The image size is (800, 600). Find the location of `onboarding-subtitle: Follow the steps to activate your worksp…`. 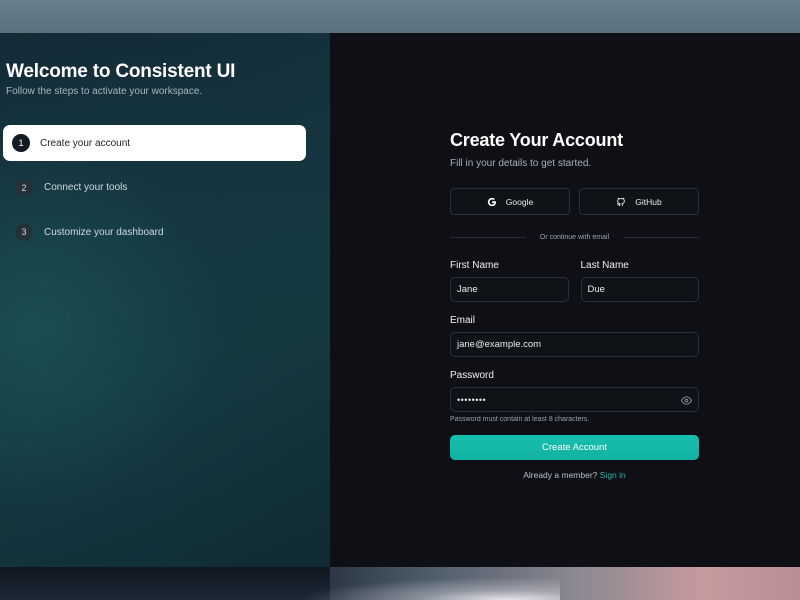

onboarding-subtitle: Follow the steps to activate your worksp… is located at coordinates (104, 91).